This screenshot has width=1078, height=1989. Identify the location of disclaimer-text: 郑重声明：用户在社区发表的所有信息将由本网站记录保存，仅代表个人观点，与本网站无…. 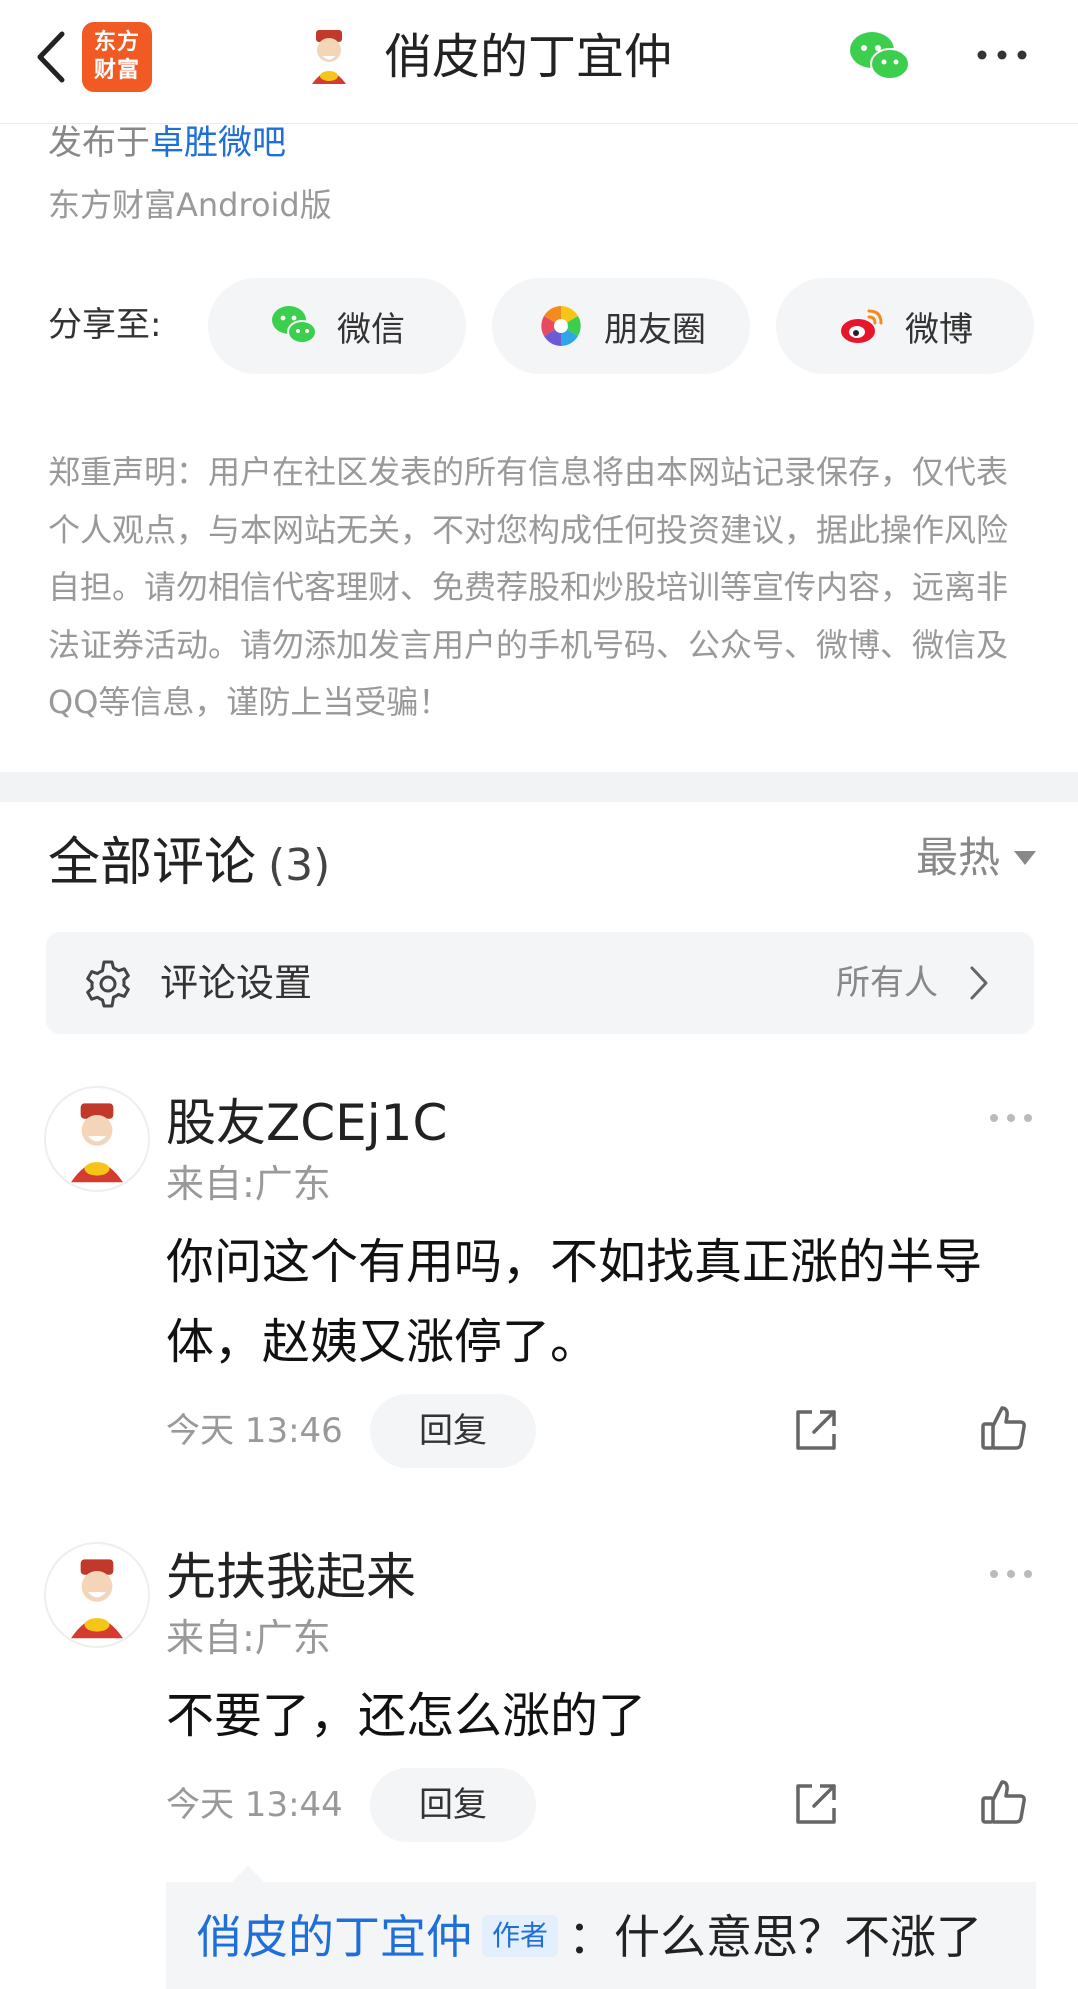
(528, 587).